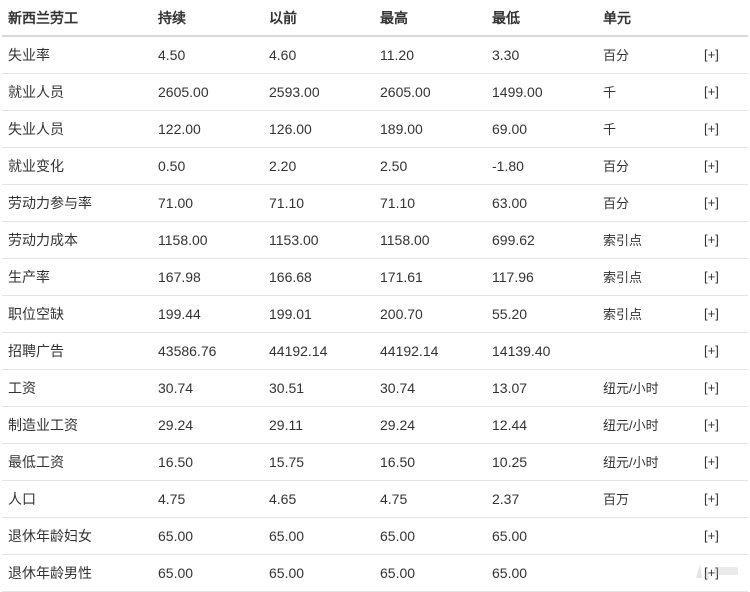  What do you see at coordinates (290, 128) in the screenshot?
I see `cell-previous: 126.00` at bounding box center [290, 128].